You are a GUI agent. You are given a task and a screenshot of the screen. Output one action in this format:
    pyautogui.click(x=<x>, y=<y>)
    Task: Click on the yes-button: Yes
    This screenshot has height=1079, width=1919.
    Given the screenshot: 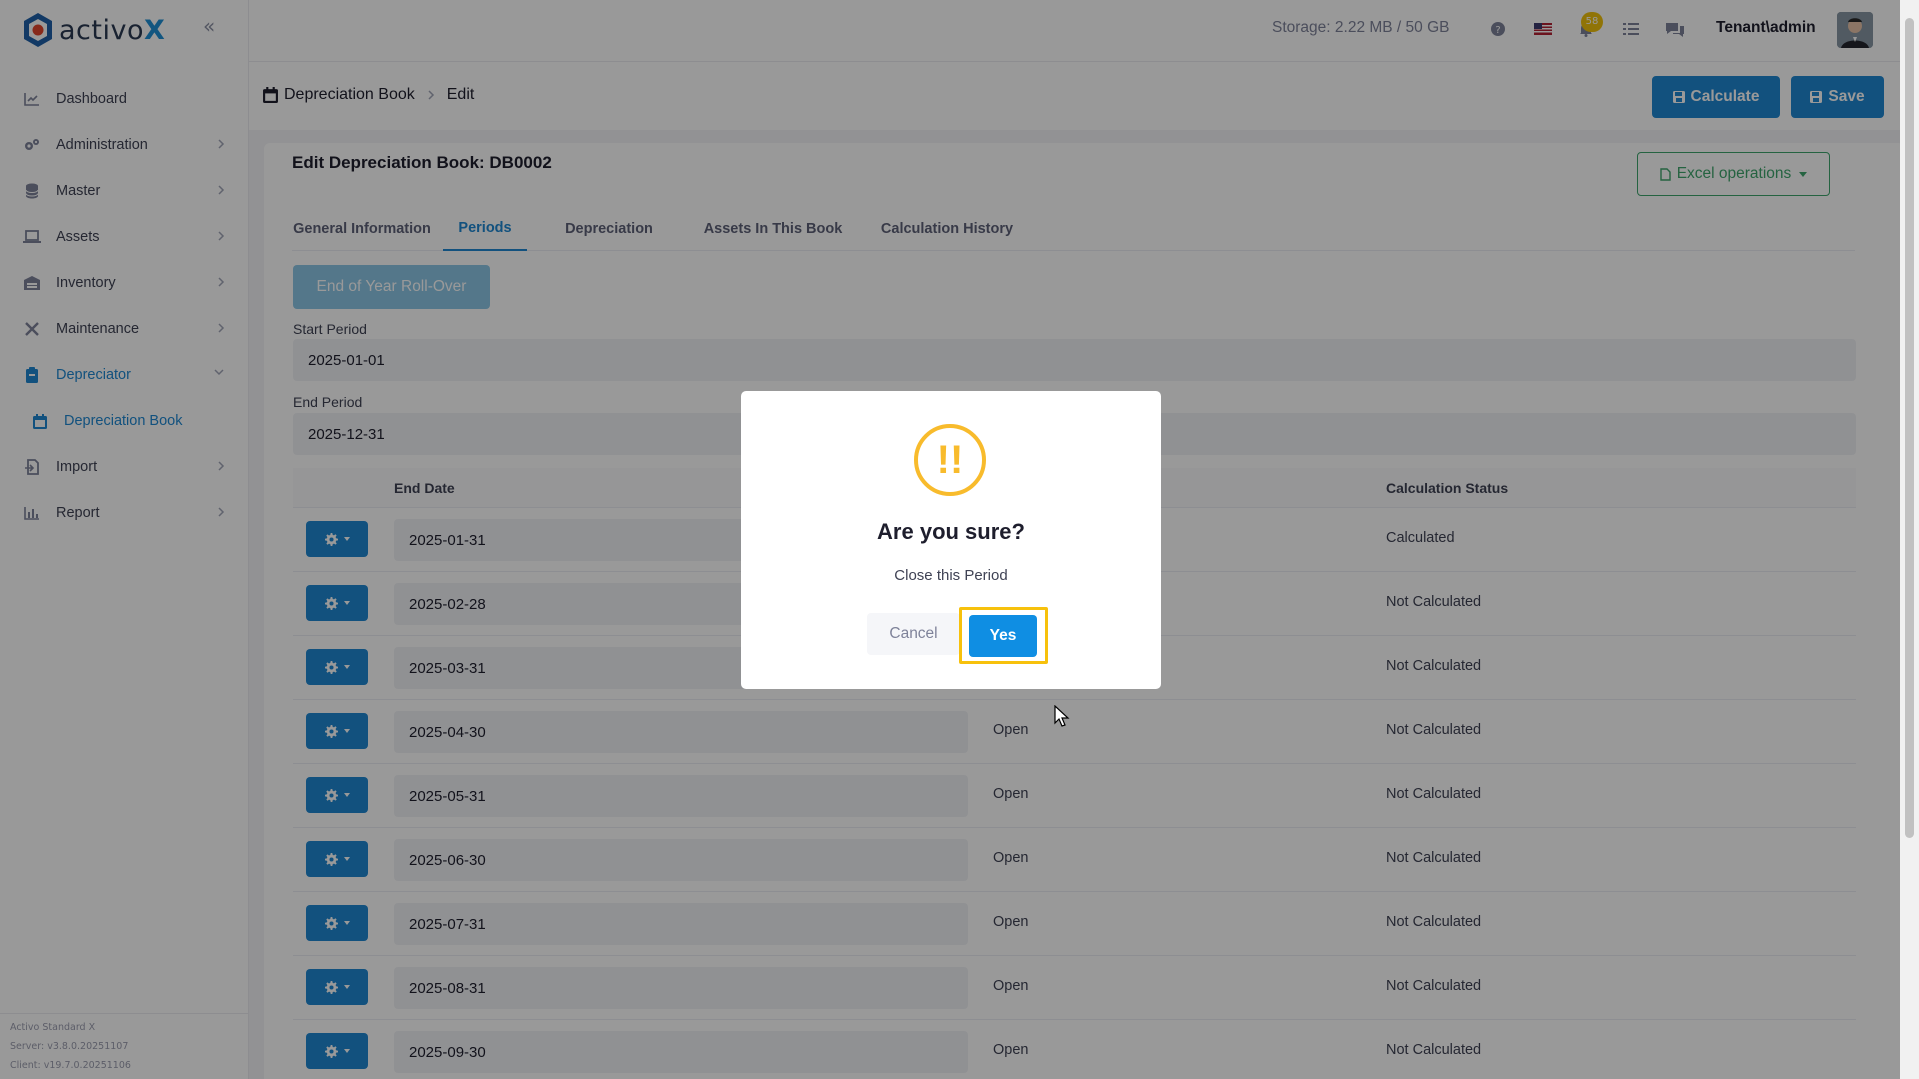 What is the action you would take?
    pyautogui.click(x=1003, y=636)
    